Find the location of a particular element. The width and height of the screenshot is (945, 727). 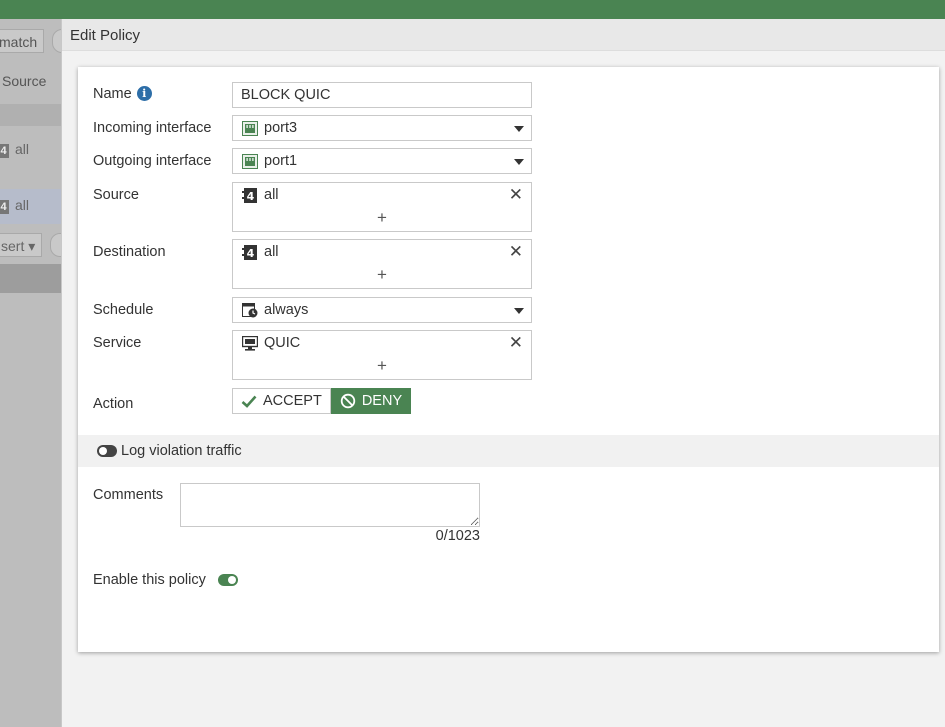

block-icon is located at coordinates (348, 401).